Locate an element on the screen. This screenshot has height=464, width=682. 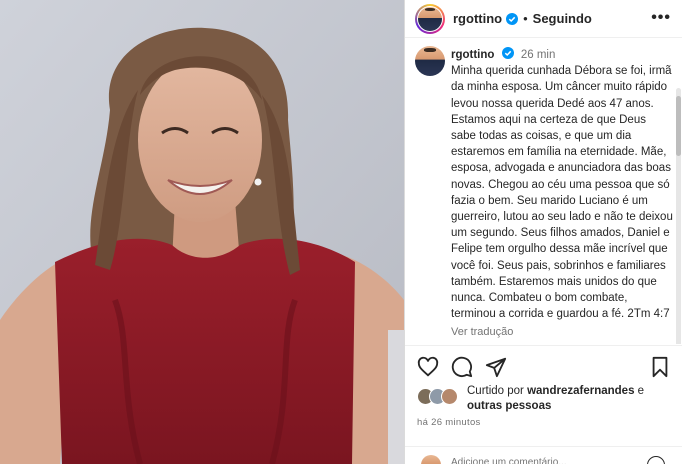
comment-bubble-icon is located at coordinates (462, 367).